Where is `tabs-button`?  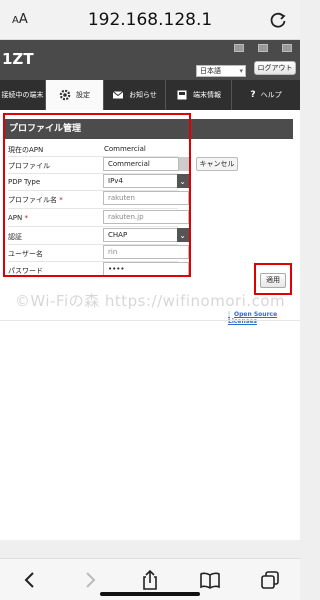
tabs-button is located at coordinates (270, 580).